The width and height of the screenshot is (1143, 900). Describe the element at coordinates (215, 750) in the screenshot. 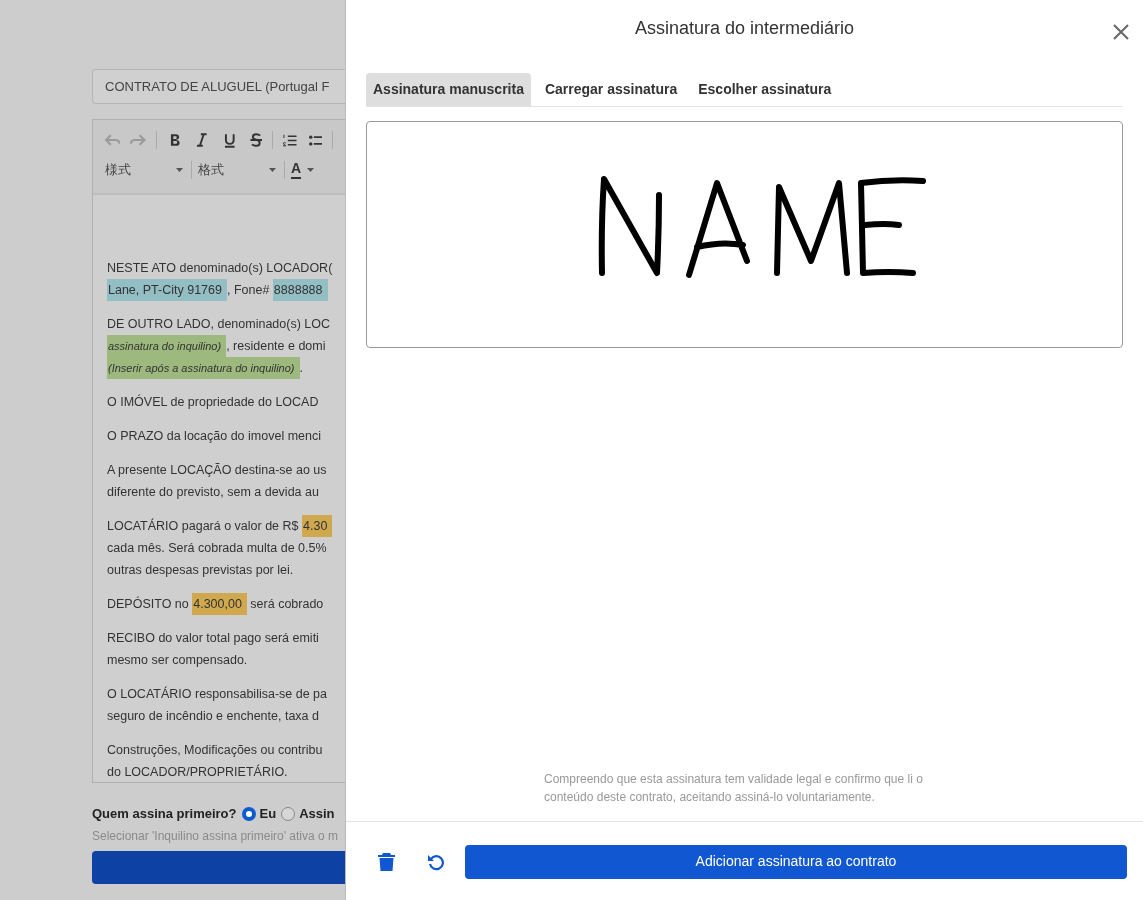

I see `contract-text: Construções, Modificações ou contribu` at that location.